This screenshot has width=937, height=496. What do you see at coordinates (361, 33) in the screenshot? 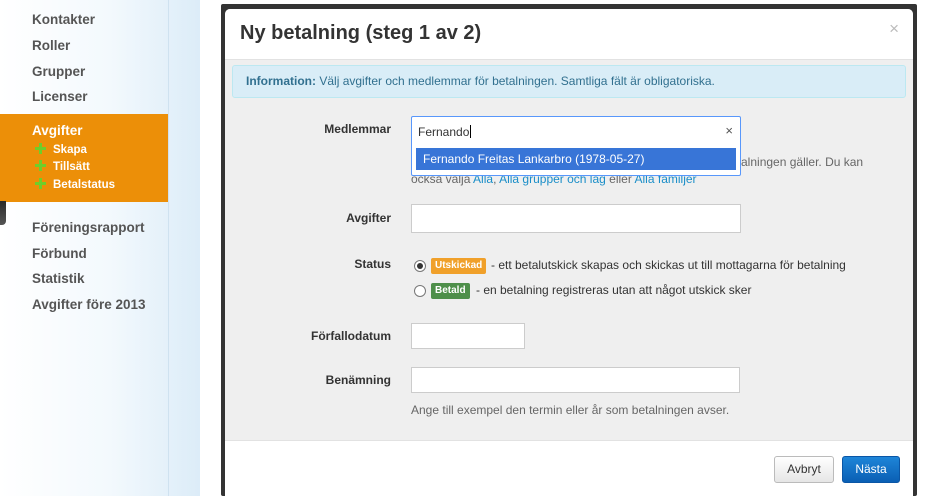
I see `dialog-title: Ny betalning (steg 1 av 2)` at bounding box center [361, 33].